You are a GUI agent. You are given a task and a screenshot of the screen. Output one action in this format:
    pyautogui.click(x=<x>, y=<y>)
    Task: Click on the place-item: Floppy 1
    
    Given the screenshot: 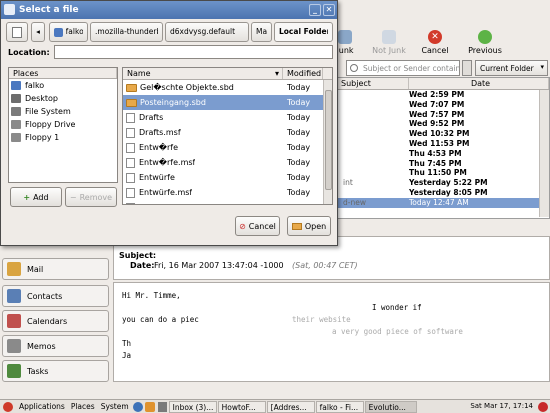 What is the action you would take?
    pyautogui.click(x=63, y=137)
    